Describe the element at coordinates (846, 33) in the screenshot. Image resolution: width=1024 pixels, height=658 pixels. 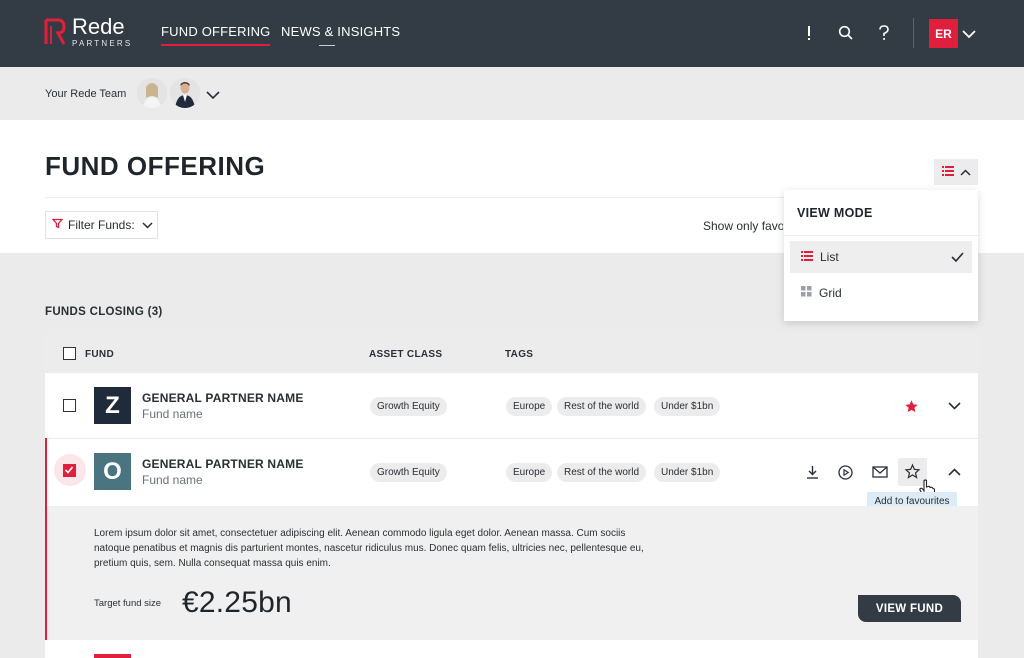
I see `search-icon` at that location.